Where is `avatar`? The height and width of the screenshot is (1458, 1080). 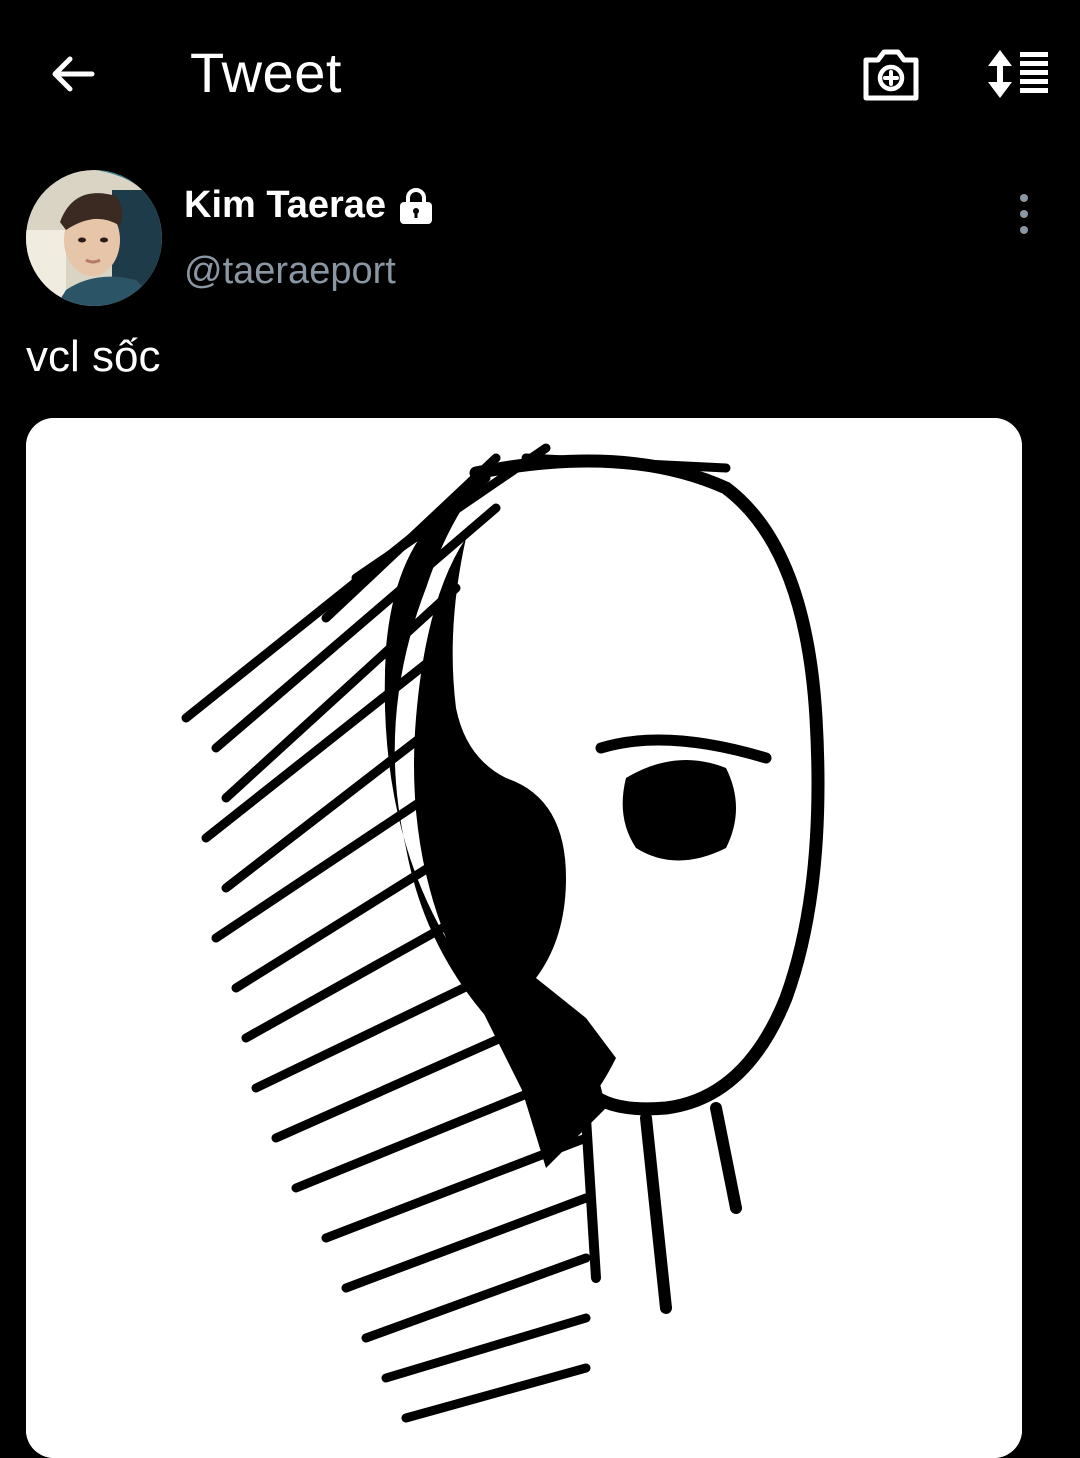 avatar is located at coordinates (94, 238).